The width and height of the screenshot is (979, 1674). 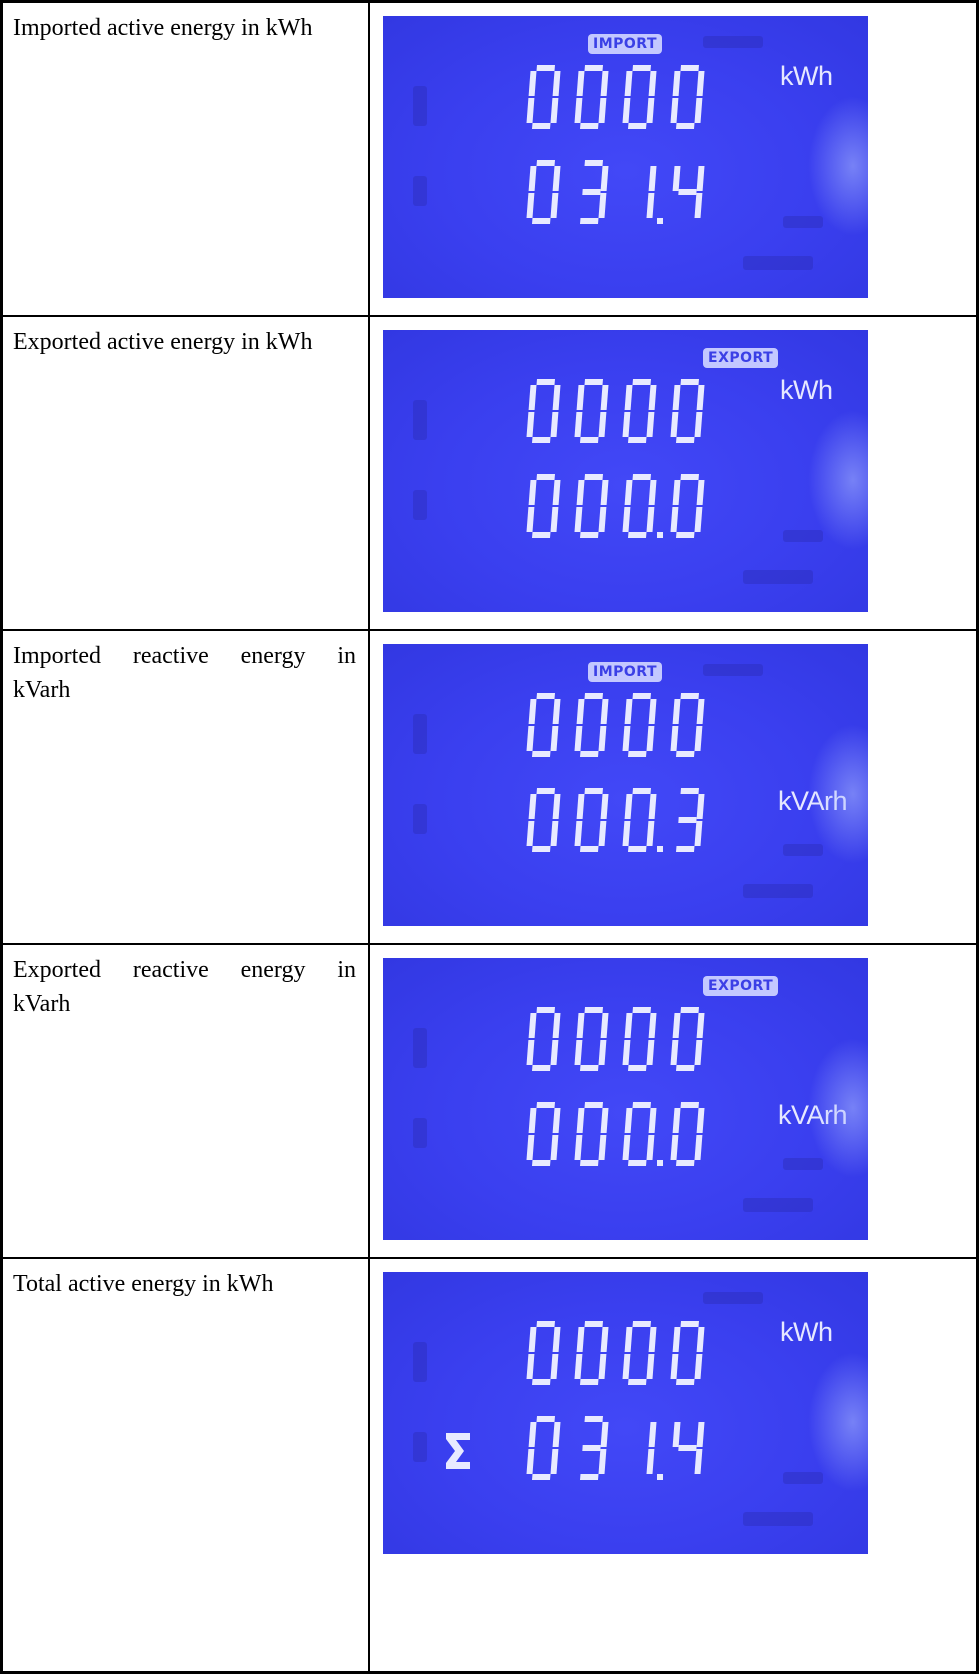 I want to click on unit-label: kVArh, so click(x=813, y=800).